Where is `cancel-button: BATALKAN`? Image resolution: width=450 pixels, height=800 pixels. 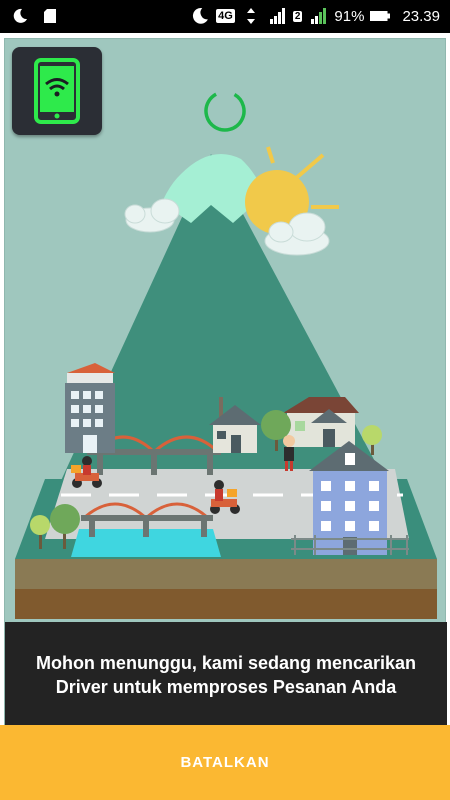
cancel-button: BATALKAN is located at coordinates (225, 762).